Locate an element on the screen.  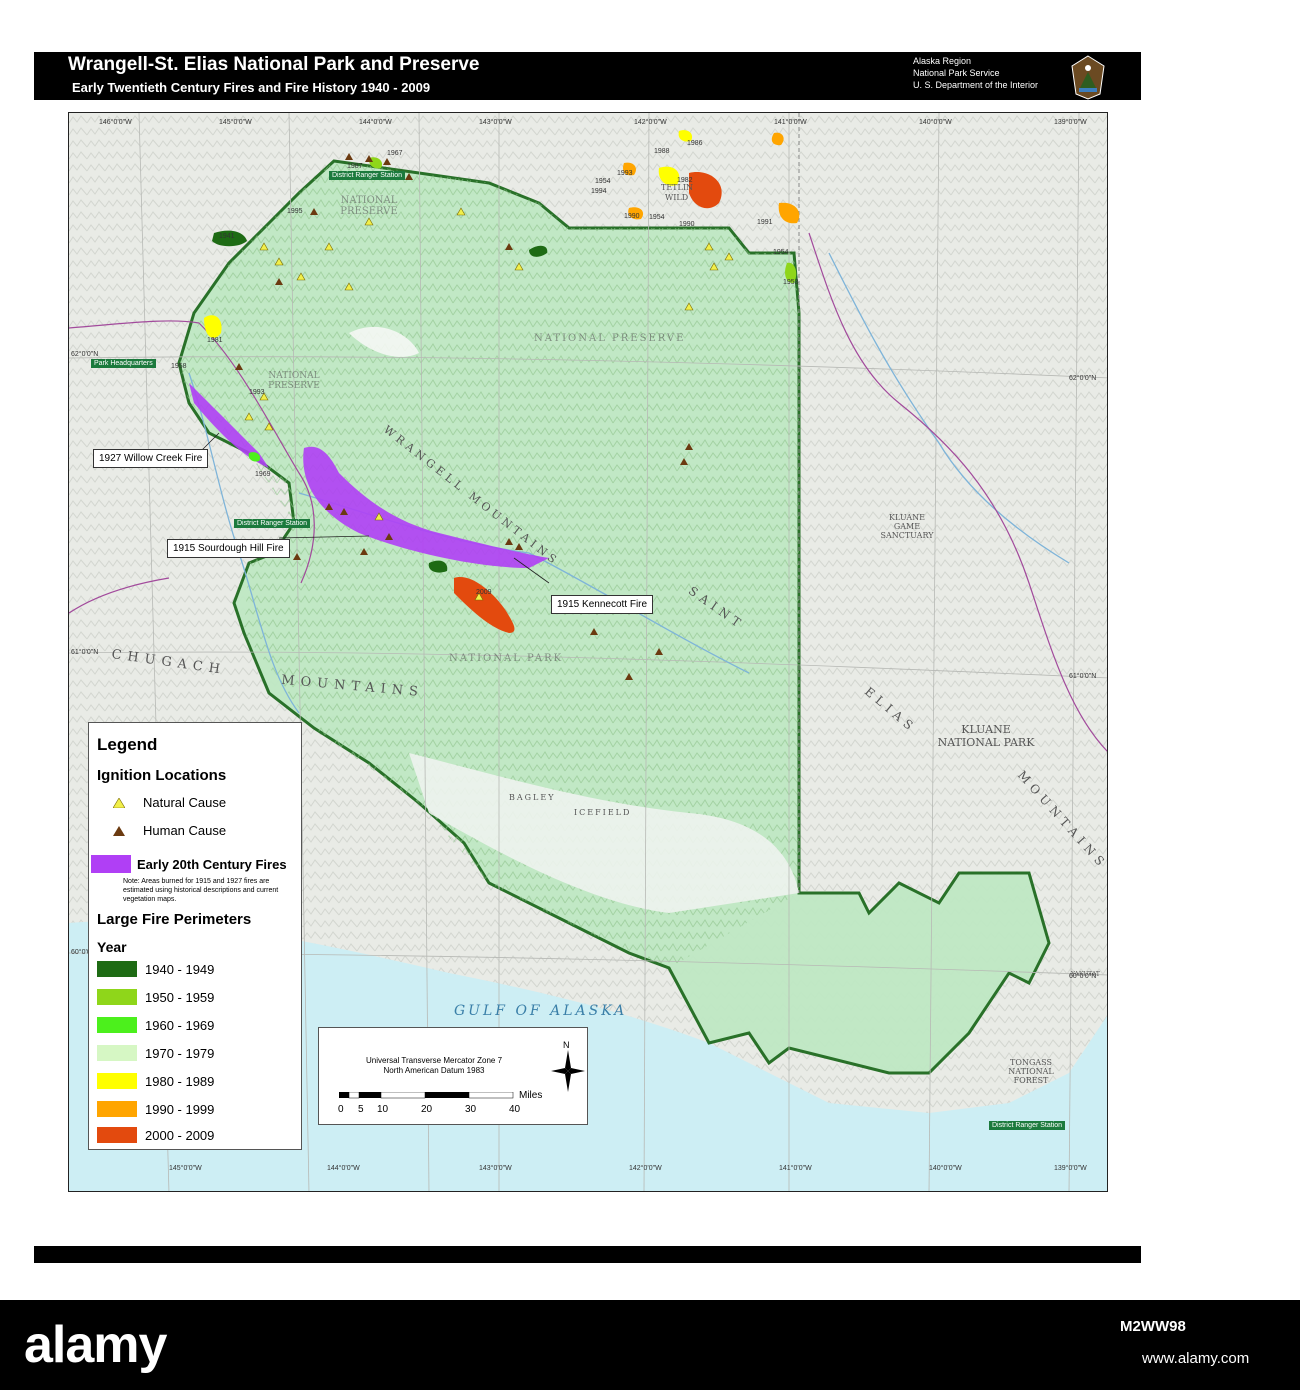
north-arrow-icon is located at coordinates (568, 1071).